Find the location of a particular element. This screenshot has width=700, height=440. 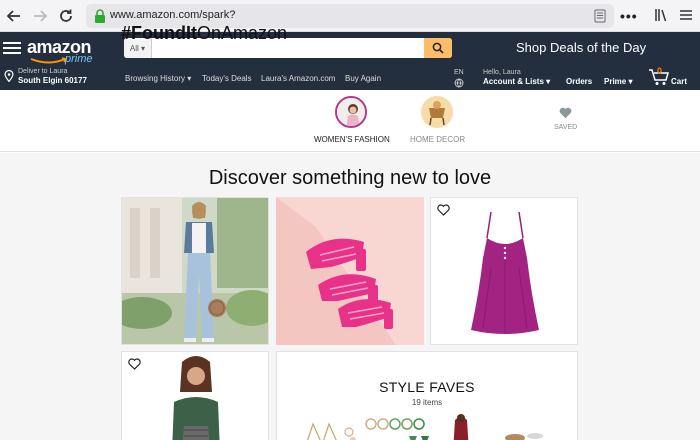

lock-icon is located at coordinates (100, 16).